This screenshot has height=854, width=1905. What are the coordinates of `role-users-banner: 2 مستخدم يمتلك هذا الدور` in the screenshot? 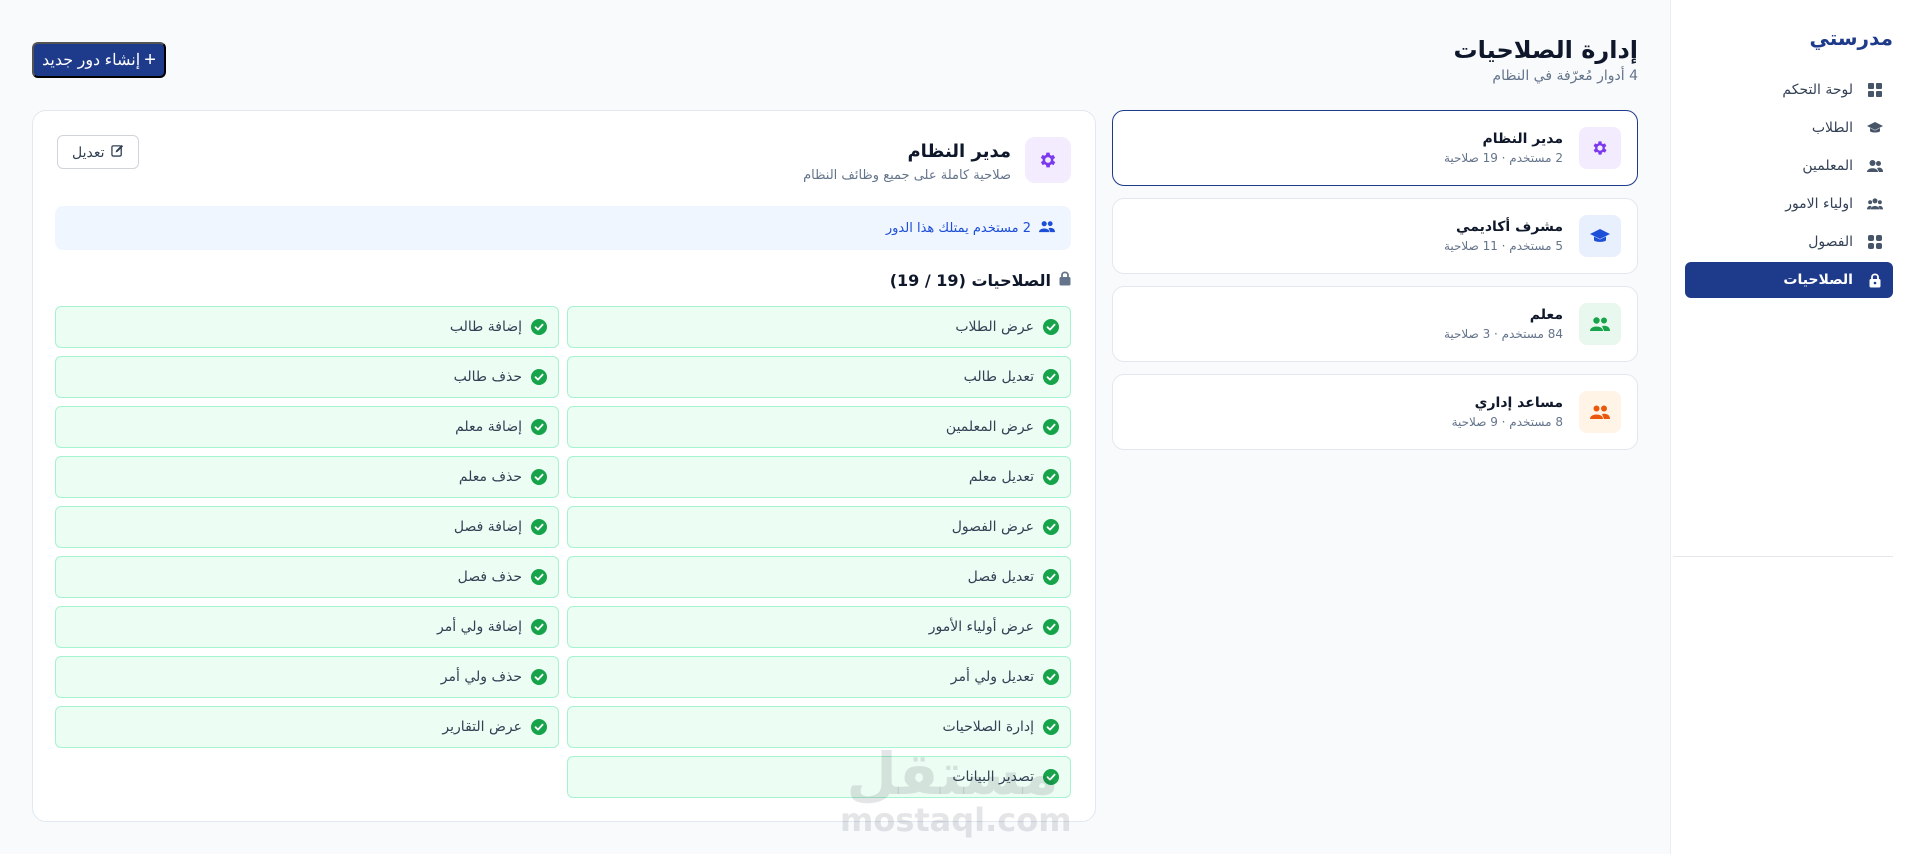 It's located at (563, 228).